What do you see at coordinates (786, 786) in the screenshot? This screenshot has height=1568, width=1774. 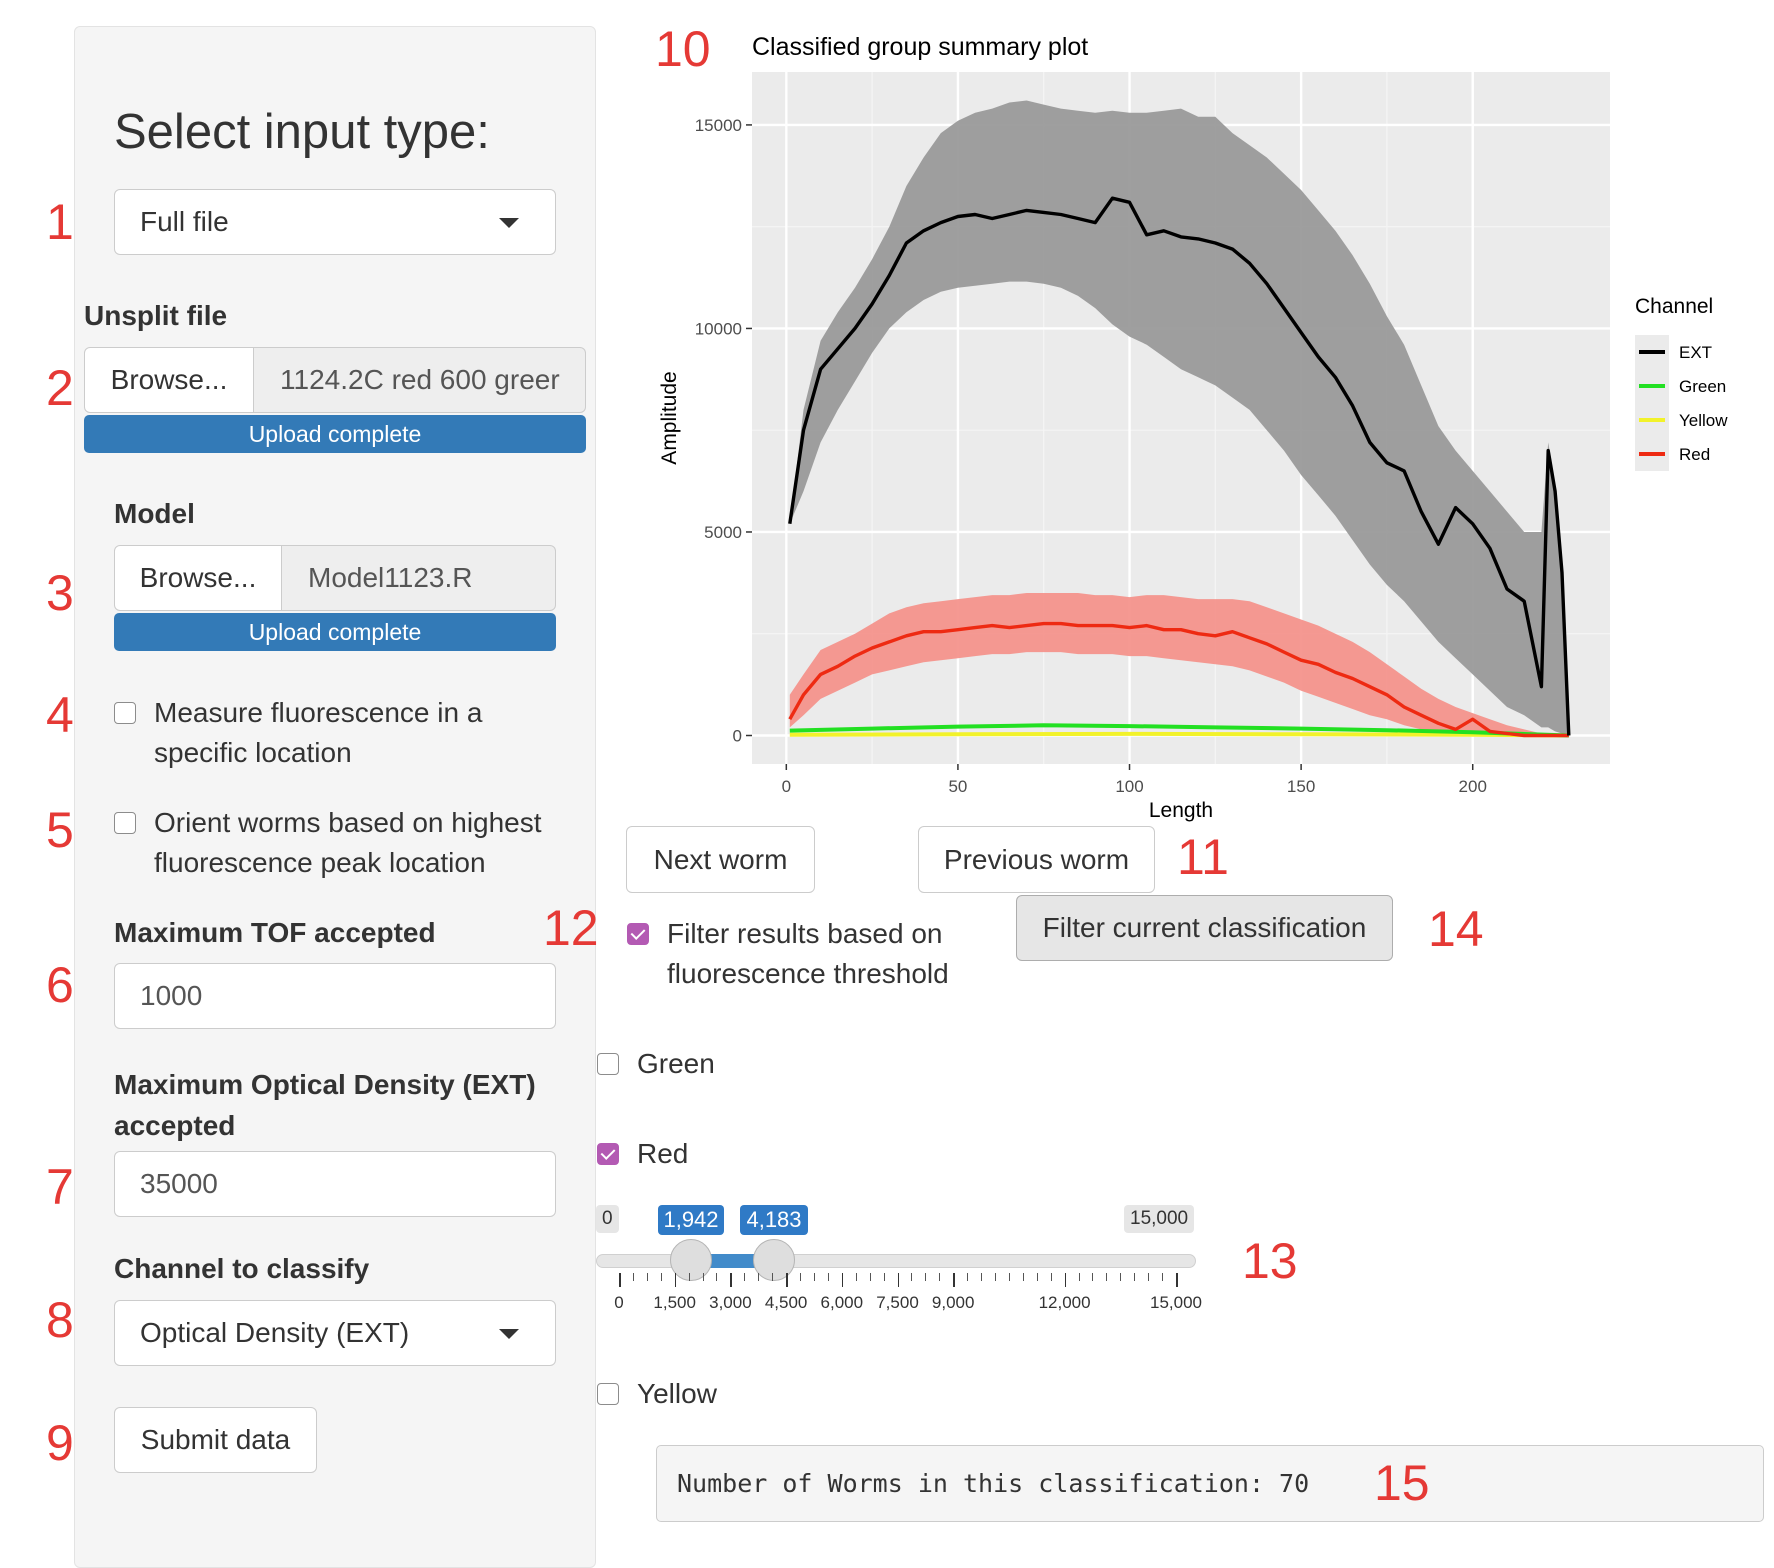 I see `x-tick-label: 0` at bounding box center [786, 786].